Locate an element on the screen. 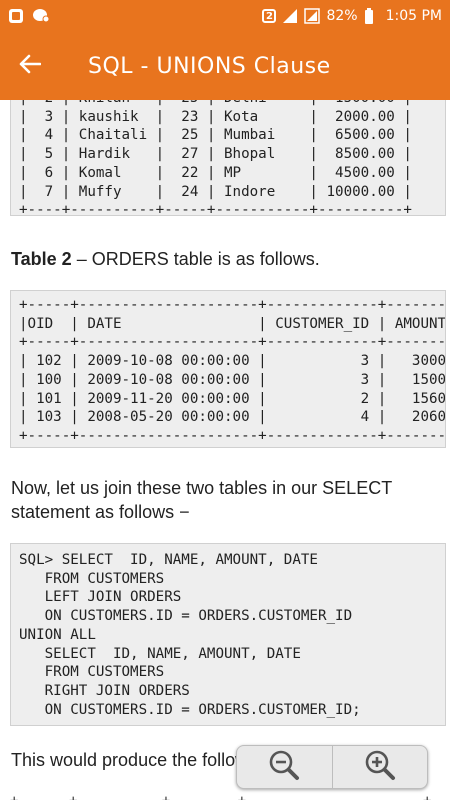 This screenshot has height=800, width=450. table2-caption-bold: Table 2 is located at coordinates (41, 259).